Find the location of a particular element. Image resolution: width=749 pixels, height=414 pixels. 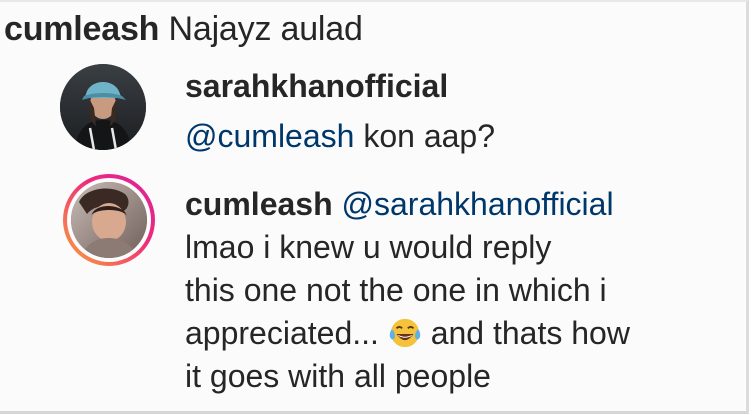

reply-text-line-with-emoji: appreciated... and thats how is located at coordinates (407, 333).